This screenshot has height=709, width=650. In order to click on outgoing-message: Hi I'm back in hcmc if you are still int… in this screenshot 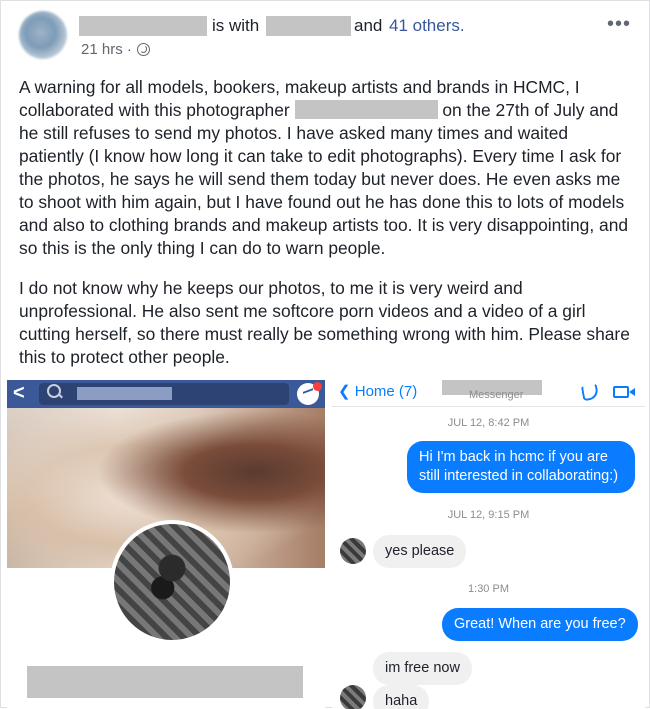, I will do `click(521, 467)`.